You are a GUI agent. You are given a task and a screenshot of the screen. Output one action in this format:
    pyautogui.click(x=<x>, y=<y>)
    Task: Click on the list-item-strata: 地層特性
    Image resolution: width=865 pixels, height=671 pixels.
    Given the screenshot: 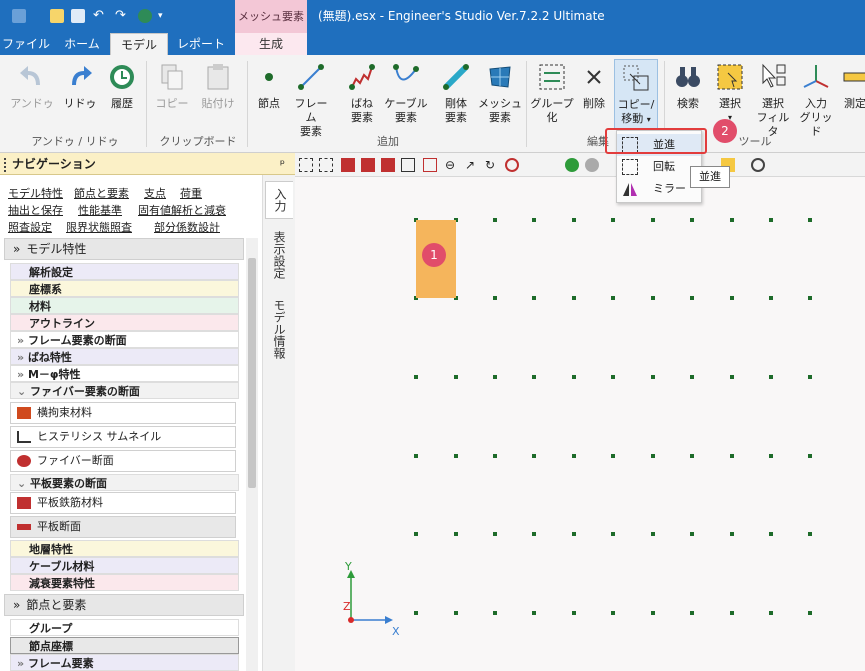 What is the action you would take?
    pyautogui.click(x=124, y=548)
    